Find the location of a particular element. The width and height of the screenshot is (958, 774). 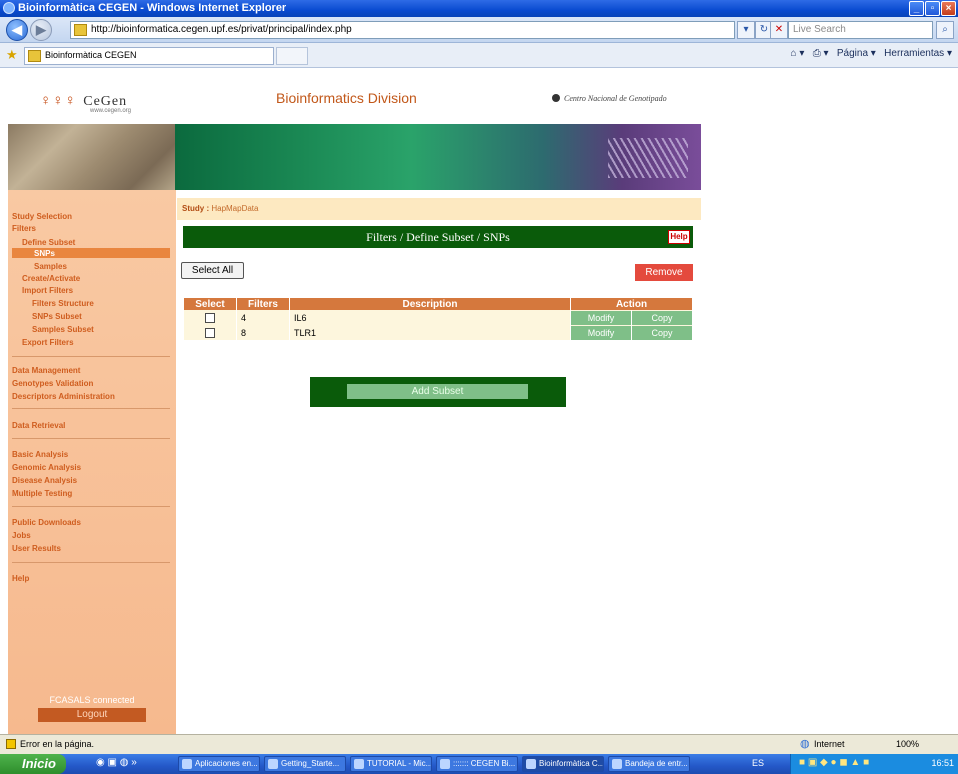

sidebar-item-user-results: User Results is located at coordinates (36, 548).